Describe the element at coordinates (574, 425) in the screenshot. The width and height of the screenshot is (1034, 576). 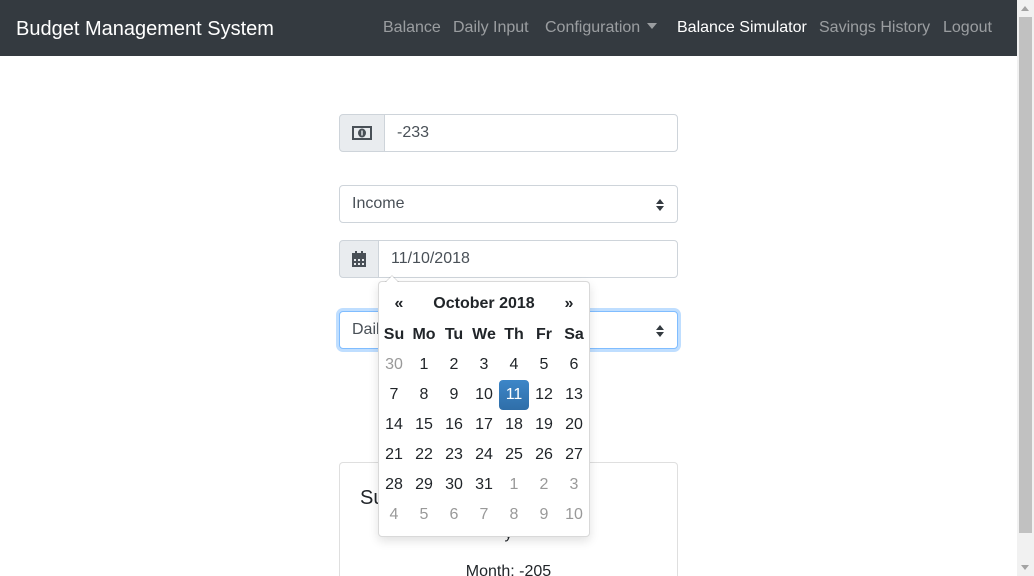
I see `datepicker-day: 20` at that location.